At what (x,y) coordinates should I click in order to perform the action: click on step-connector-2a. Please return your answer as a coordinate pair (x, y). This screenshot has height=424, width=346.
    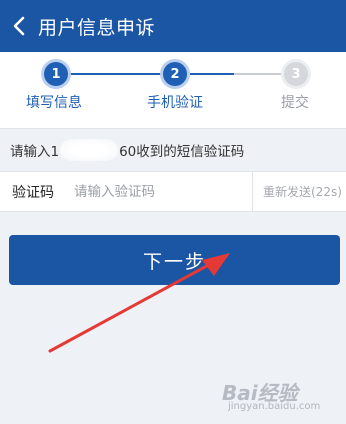
    Looking at the image, I should click on (212, 74).